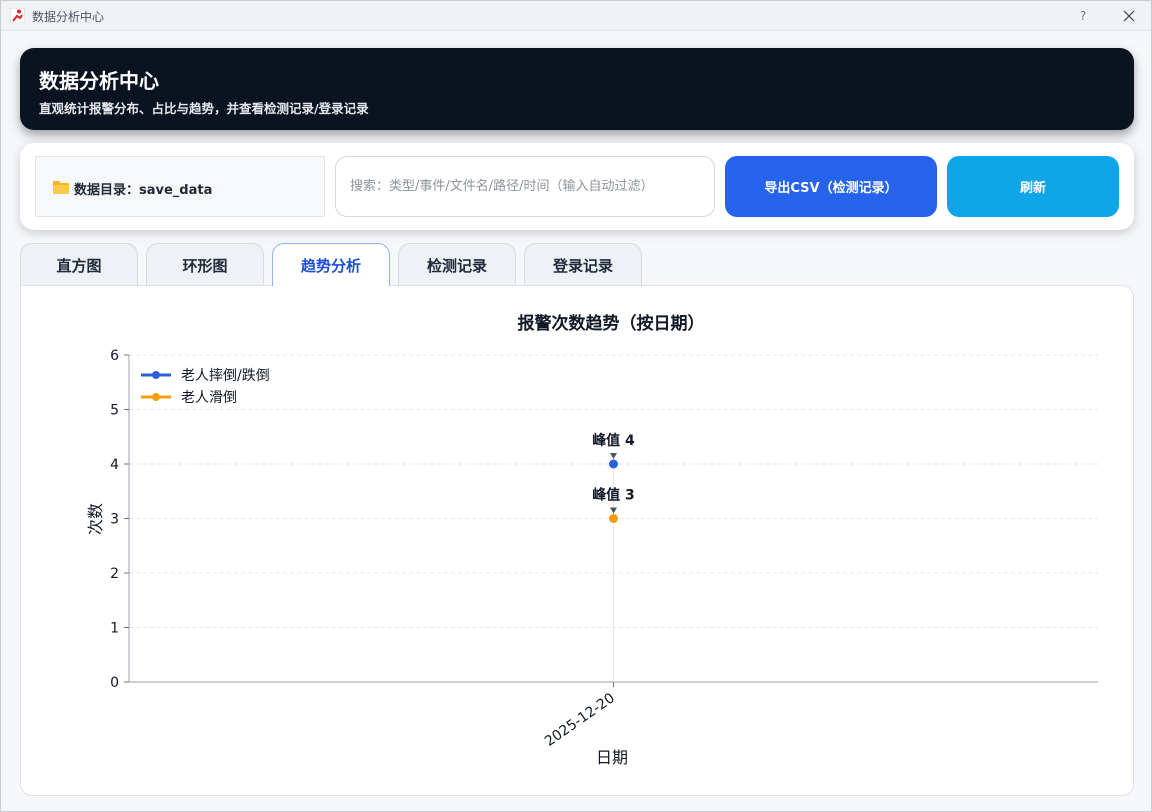  What do you see at coordinates (1083, 16) in the screenshot?
I see `help-button: ?` at bounding box center [1083, 16].